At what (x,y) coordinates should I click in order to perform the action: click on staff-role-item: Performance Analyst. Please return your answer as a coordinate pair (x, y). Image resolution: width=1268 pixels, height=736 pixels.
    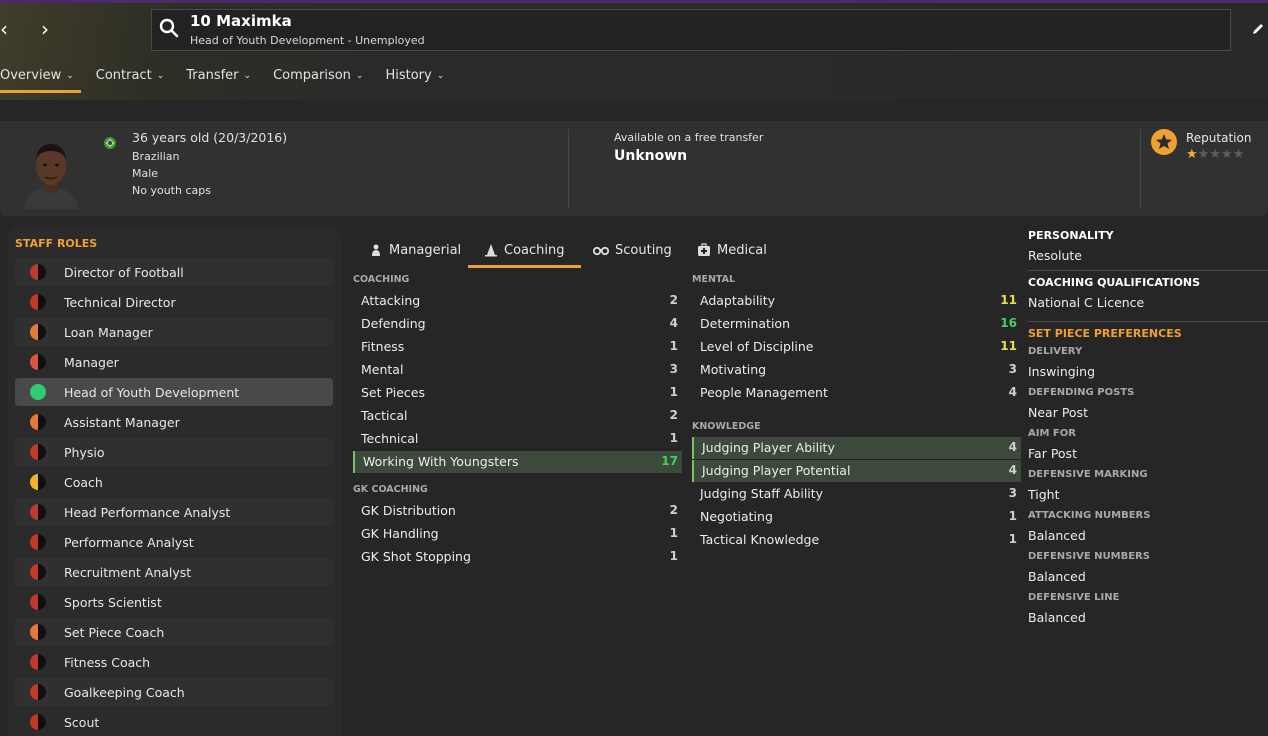
    Looking at the image, I should click on (174, 542).